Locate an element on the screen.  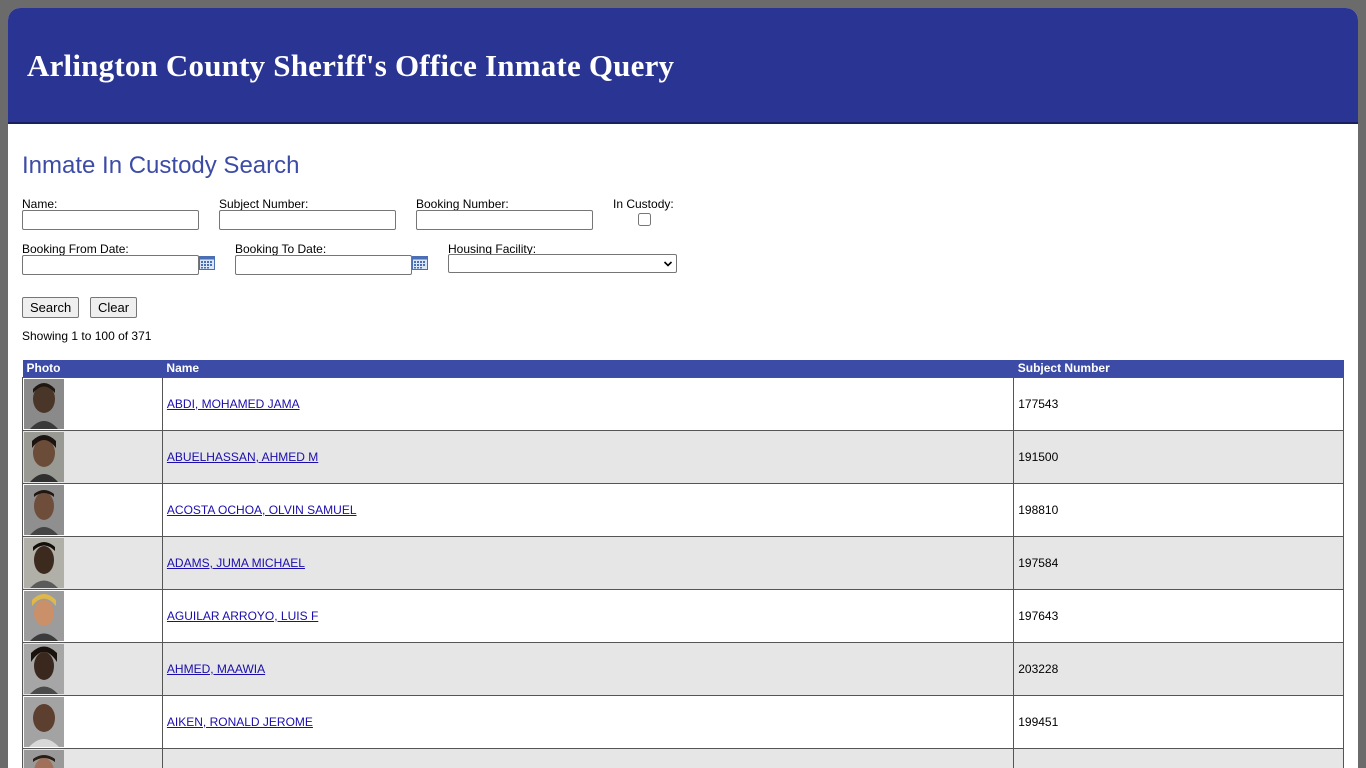
subject-number-cell: 177543 is located at coordinates (1178, 404).